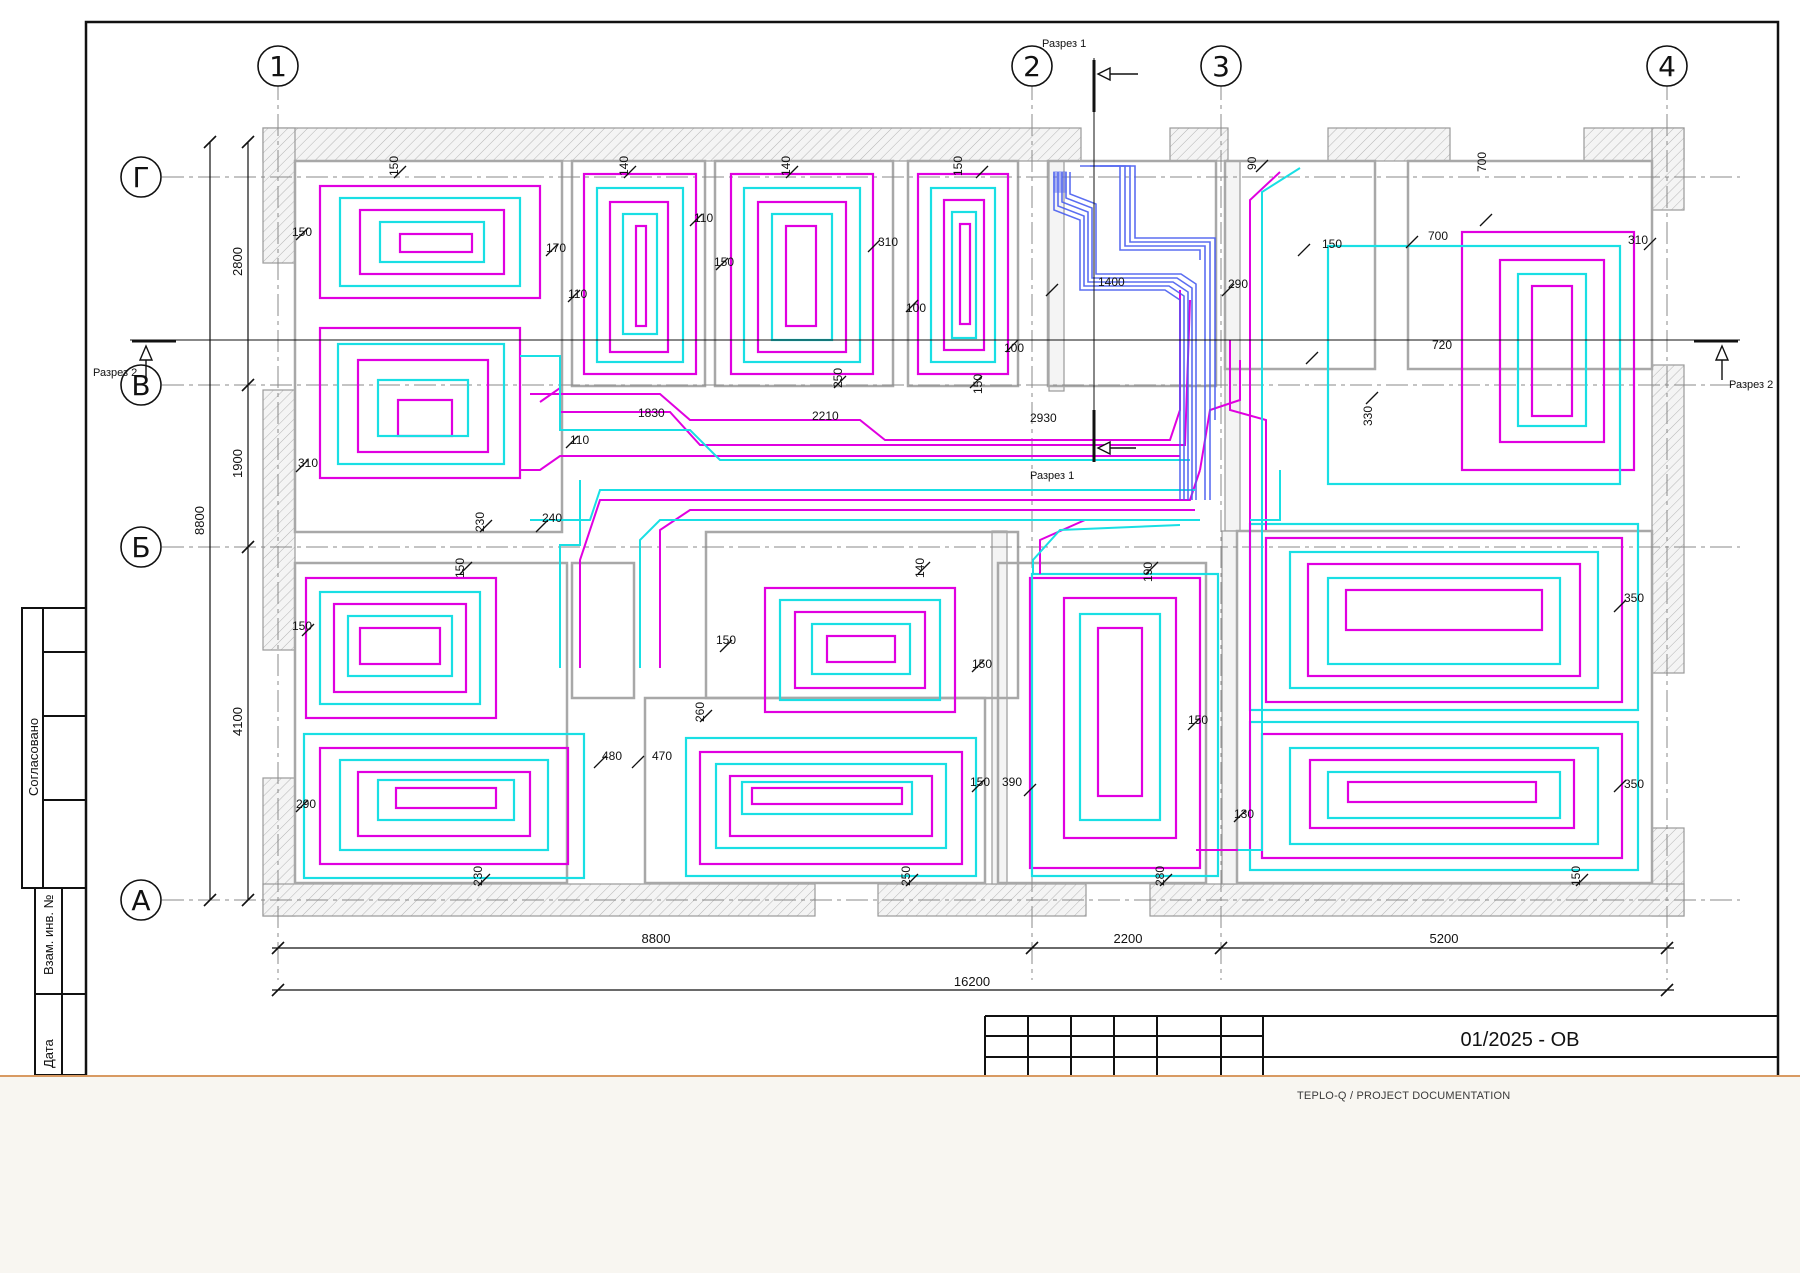 This screenshot has height=1273, width=1800. What do you see at coordinates (1134, 332) in the screenshot?
I see `manifold-collector` at bounding box center [1134, 332].